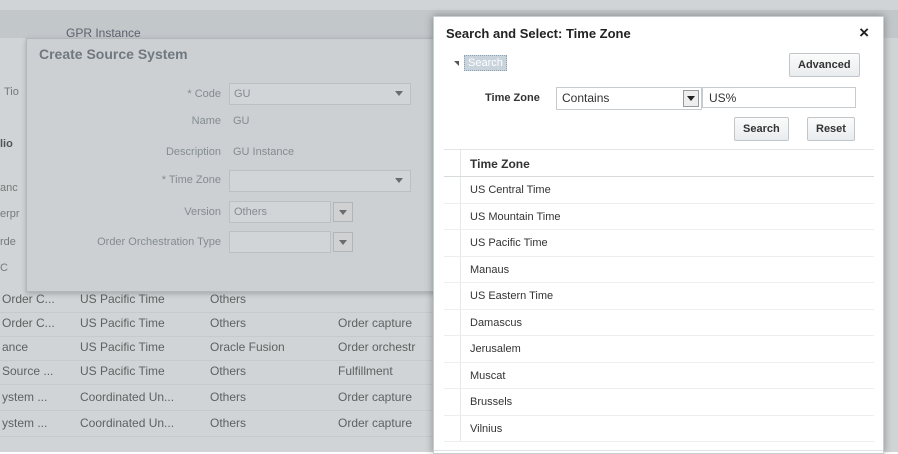 The image size is (898, 454). What do you see at coordinates (490, 269) in the screenshot?
I see `row-label: Manaus` at bounding box center [490, 269].